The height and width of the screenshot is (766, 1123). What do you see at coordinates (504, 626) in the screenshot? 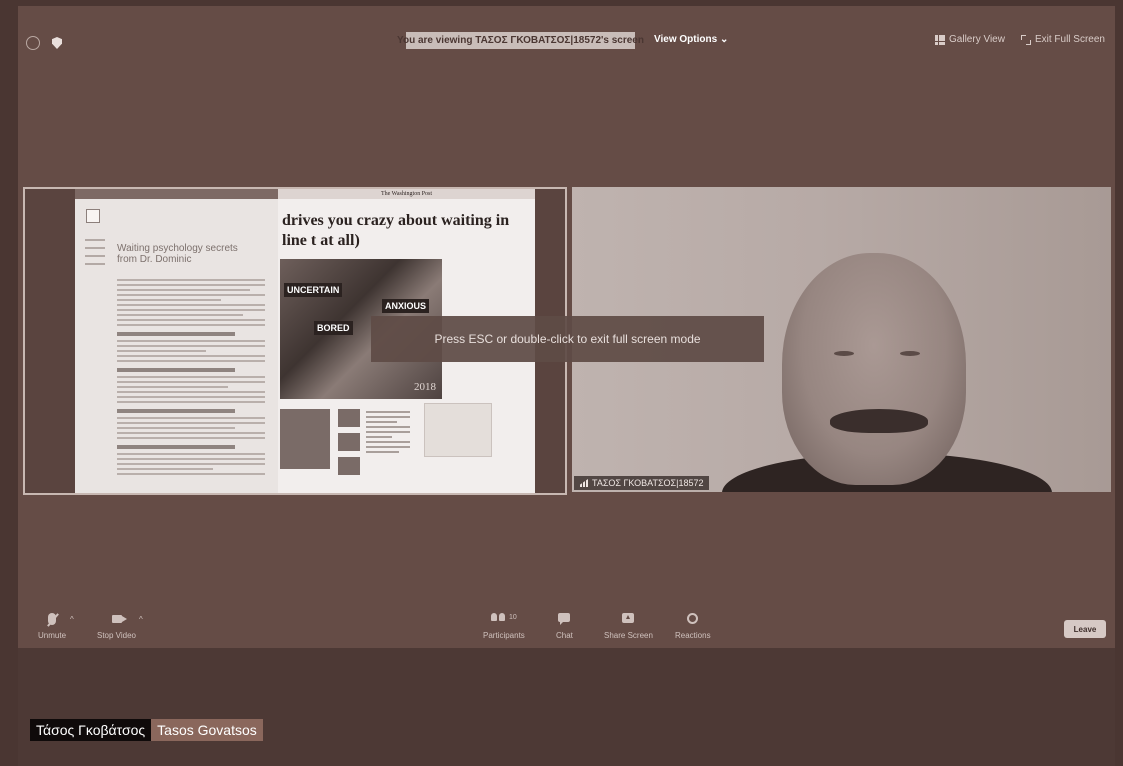
I see `participants-button: 10 Participants` at bounding box center [504, 626].